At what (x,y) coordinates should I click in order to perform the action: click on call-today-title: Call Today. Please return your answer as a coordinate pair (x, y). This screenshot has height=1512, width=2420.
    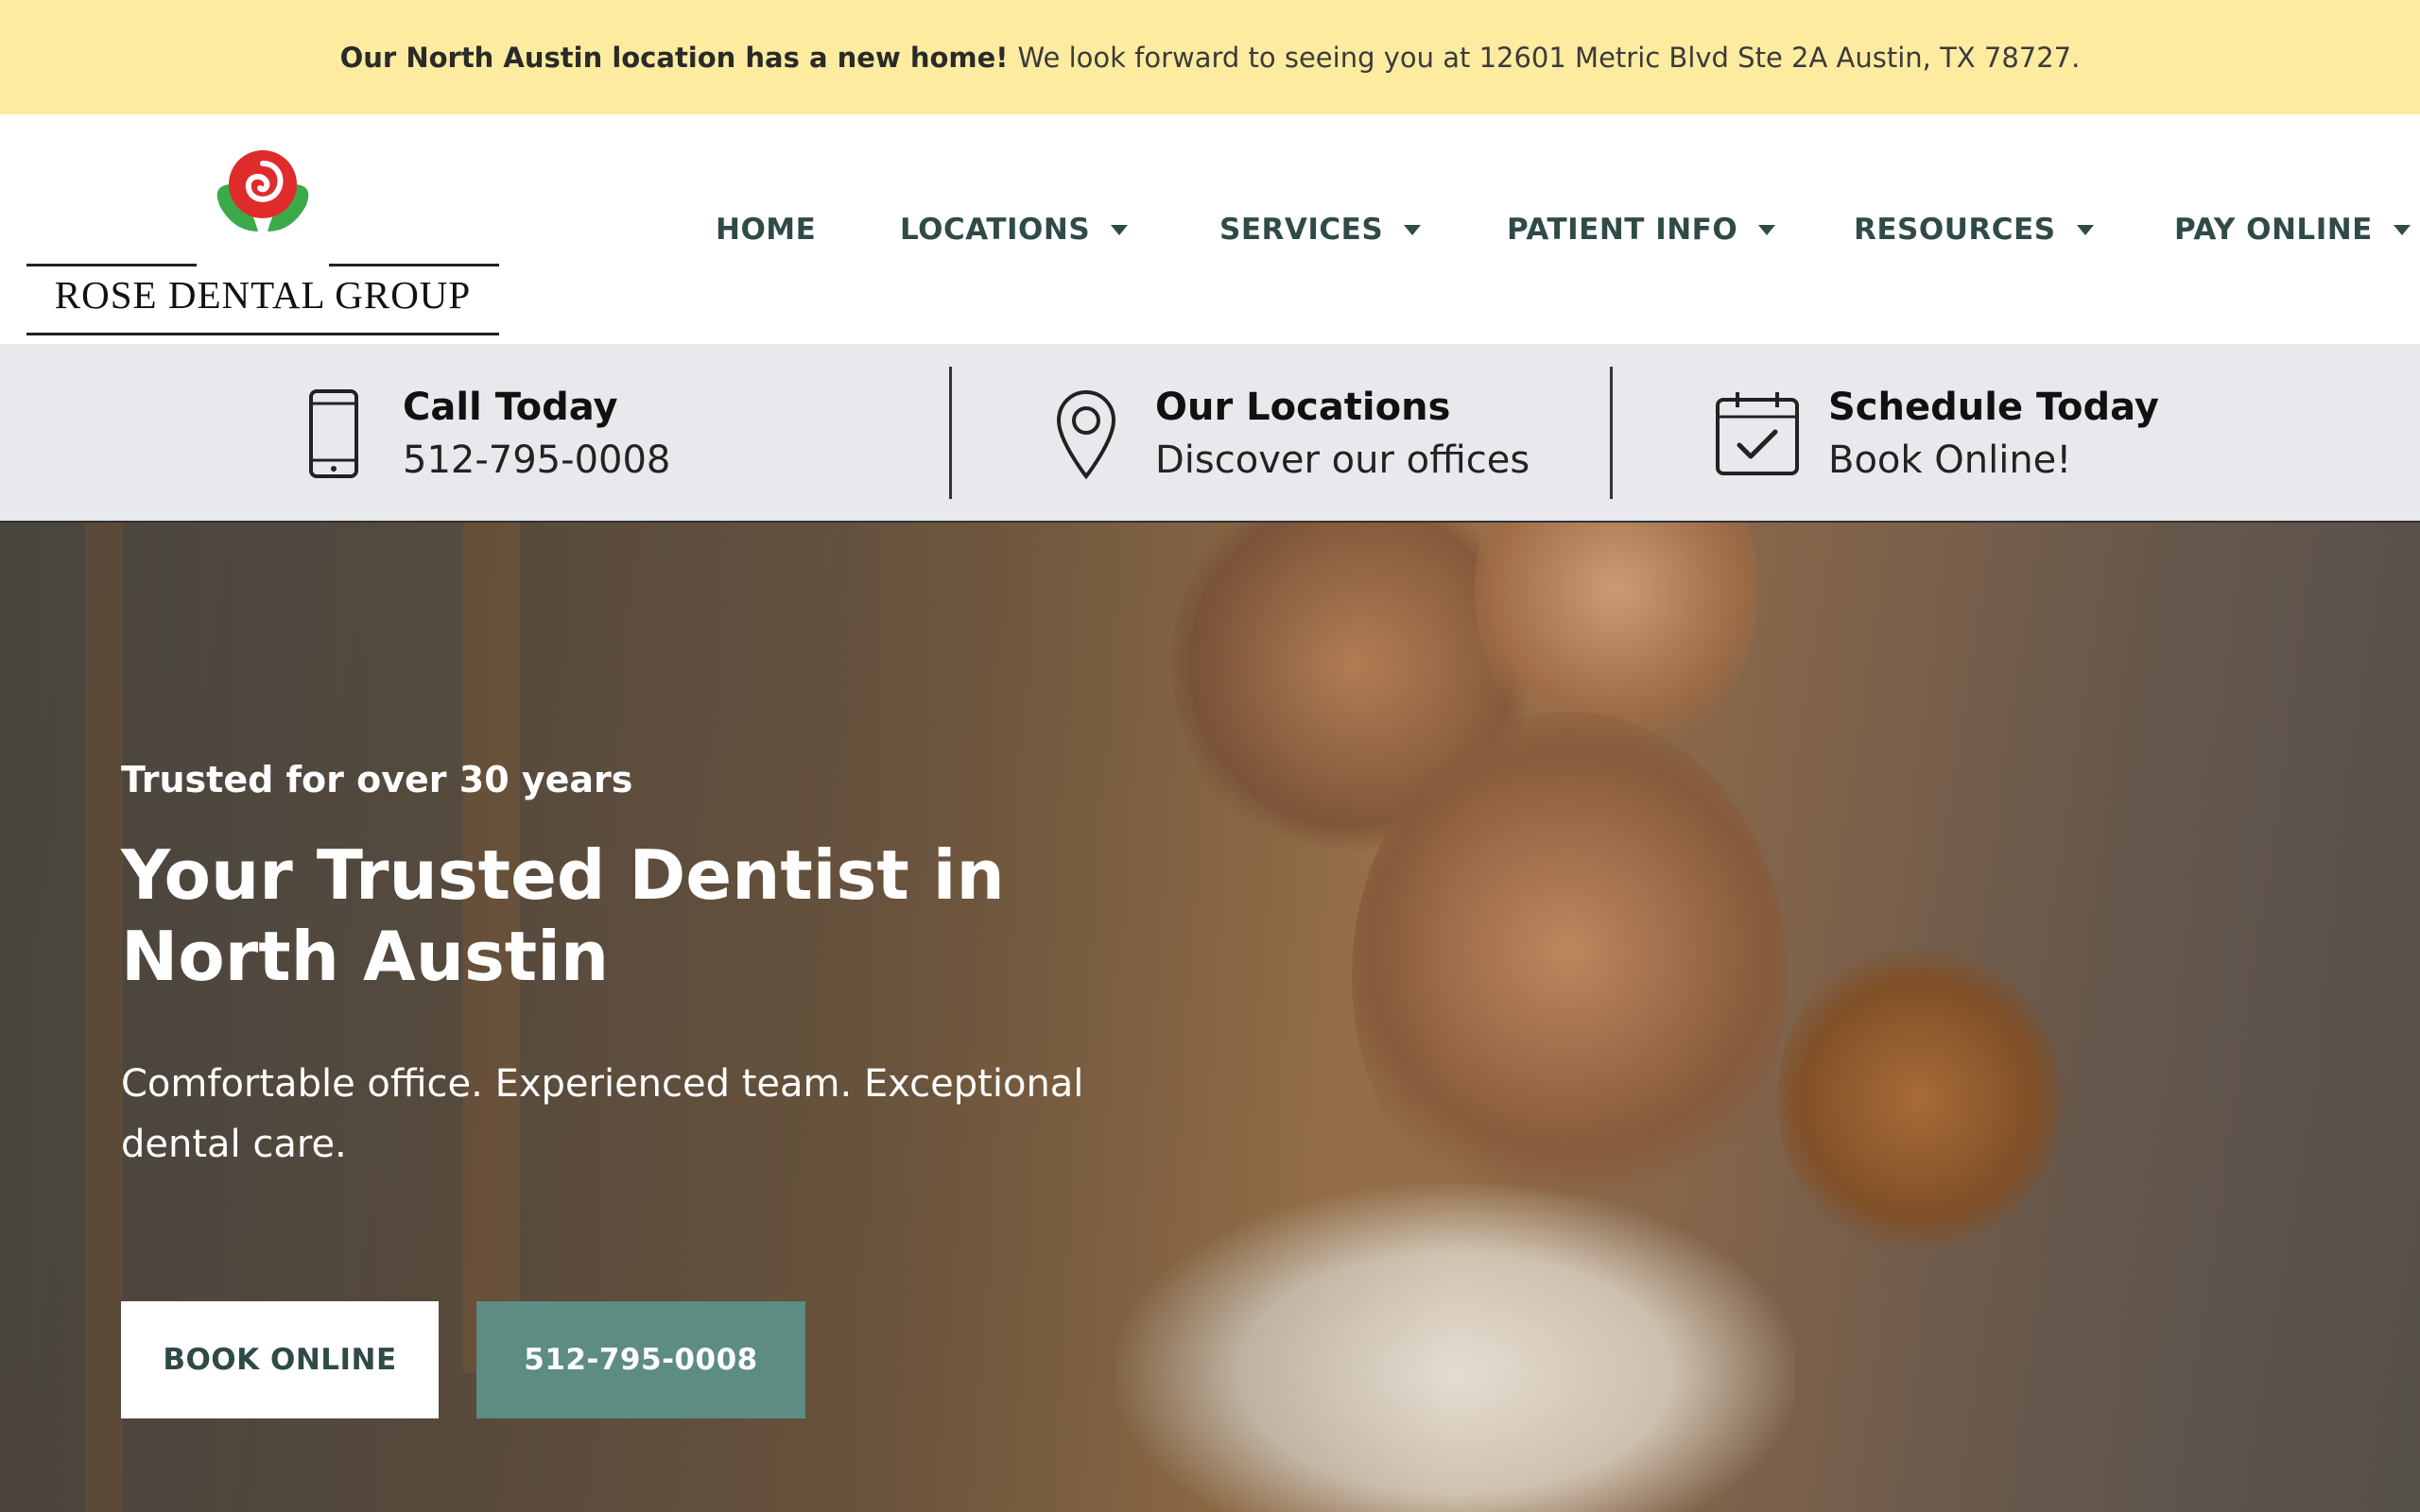
    Looking at the image, I should click on (511, 407).